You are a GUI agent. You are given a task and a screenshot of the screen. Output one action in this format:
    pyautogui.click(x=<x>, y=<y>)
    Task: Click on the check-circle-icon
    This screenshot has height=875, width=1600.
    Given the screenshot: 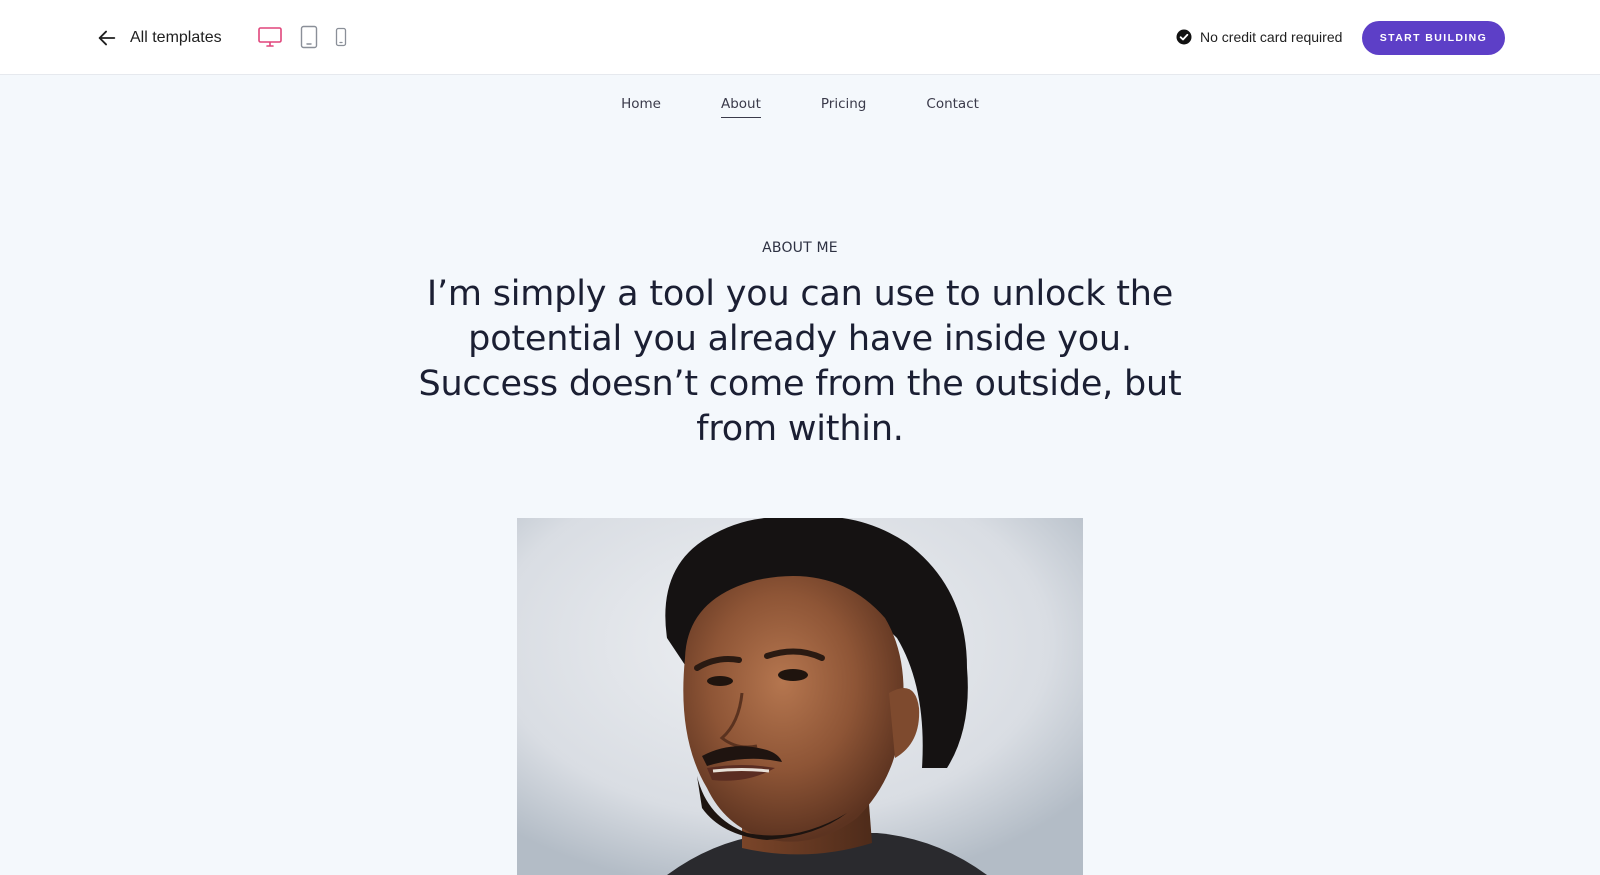 What is the action you would take?
    pyautogui.click(x=1184, y=37)
    